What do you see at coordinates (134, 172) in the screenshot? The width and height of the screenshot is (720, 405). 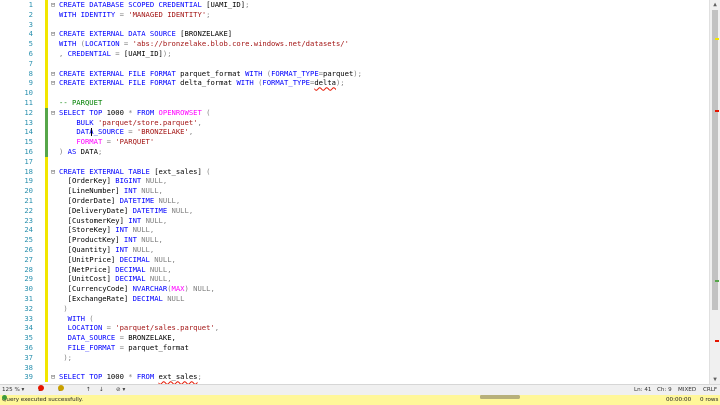 I see `code-text: CREATE EXTERNAL TABLE [ext_sales] (` at bounding box center [134, 172].